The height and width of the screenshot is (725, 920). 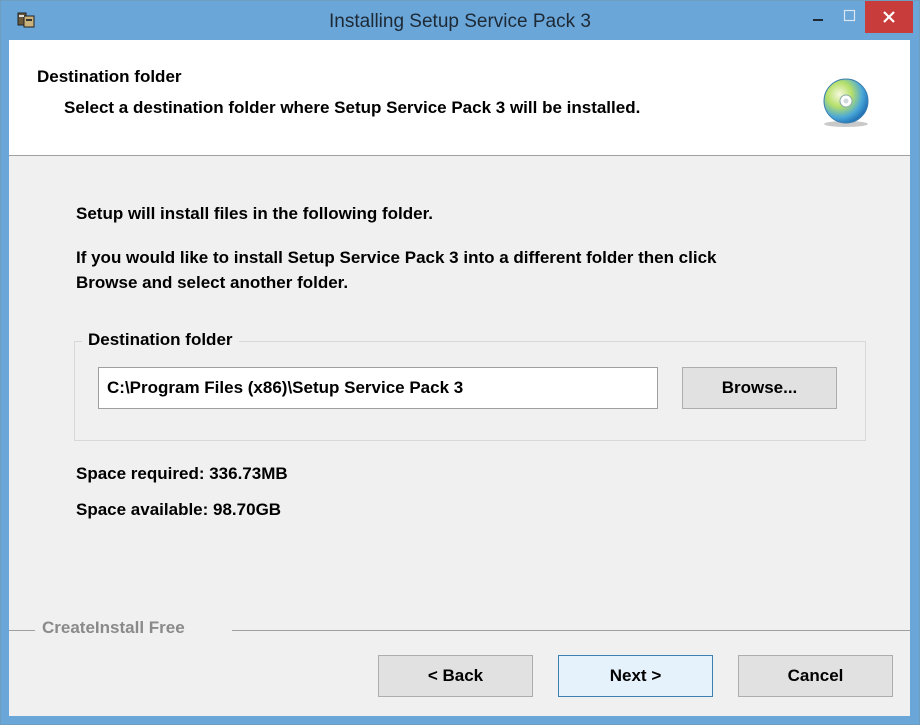 What do you see at coordinates (818, 20) in the screenshot?
I see `minimize-icon` at bounding box center [818, 20].